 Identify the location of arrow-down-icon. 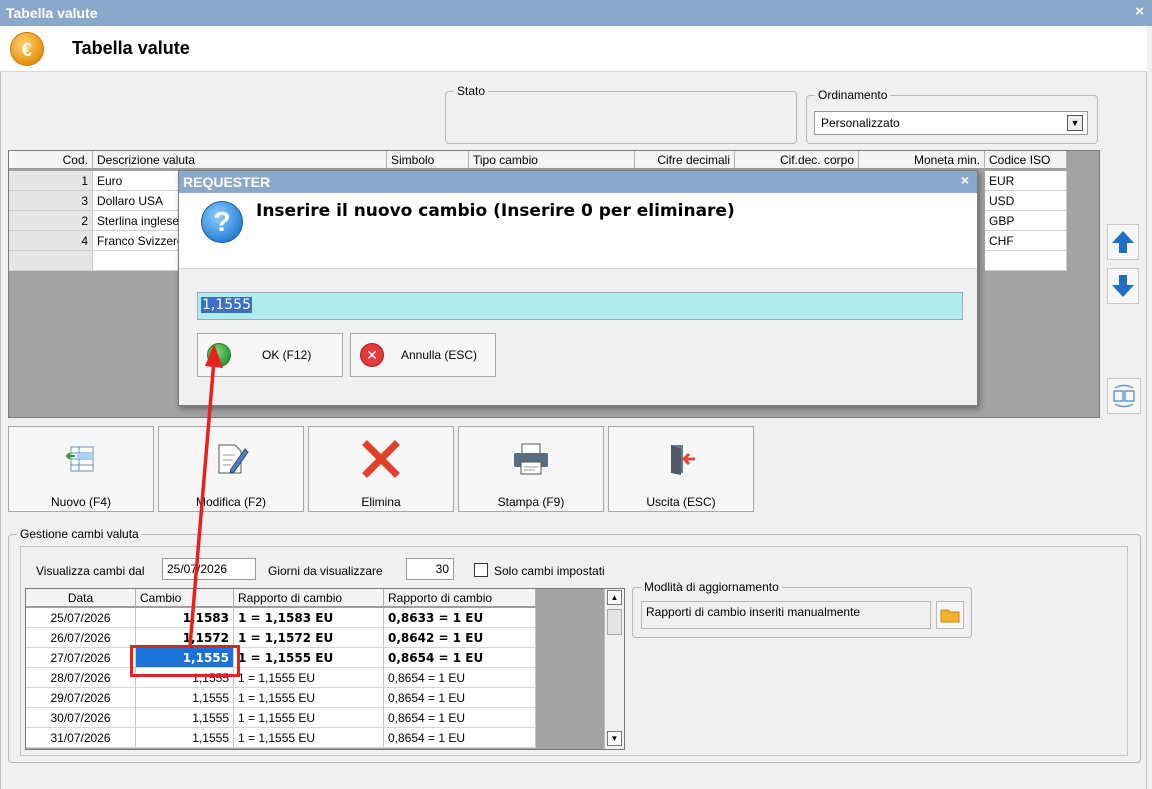
(1123, 286).